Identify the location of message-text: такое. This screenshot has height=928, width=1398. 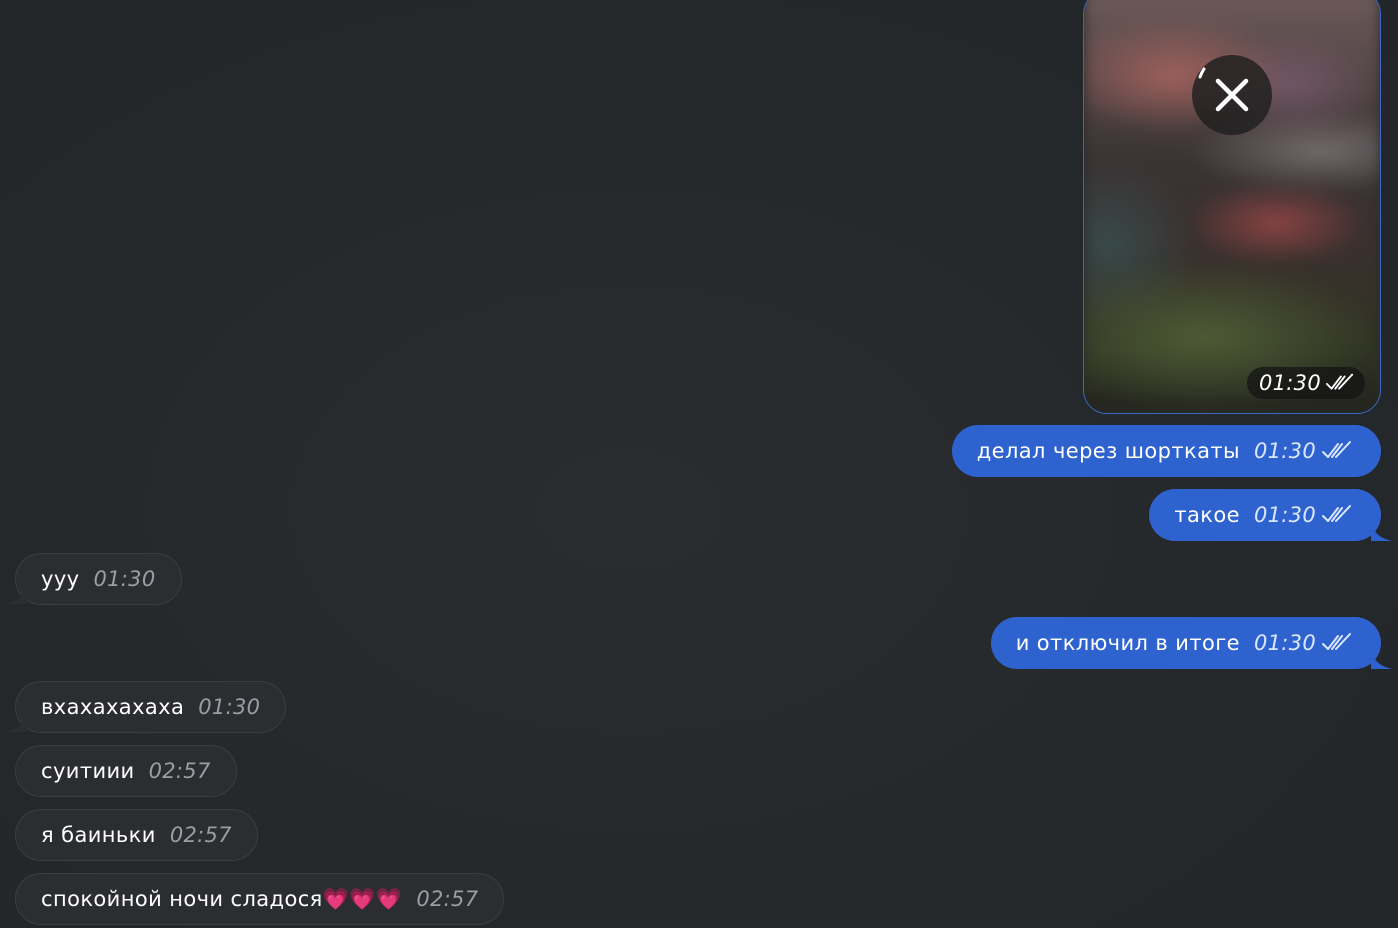
(1207, 515).